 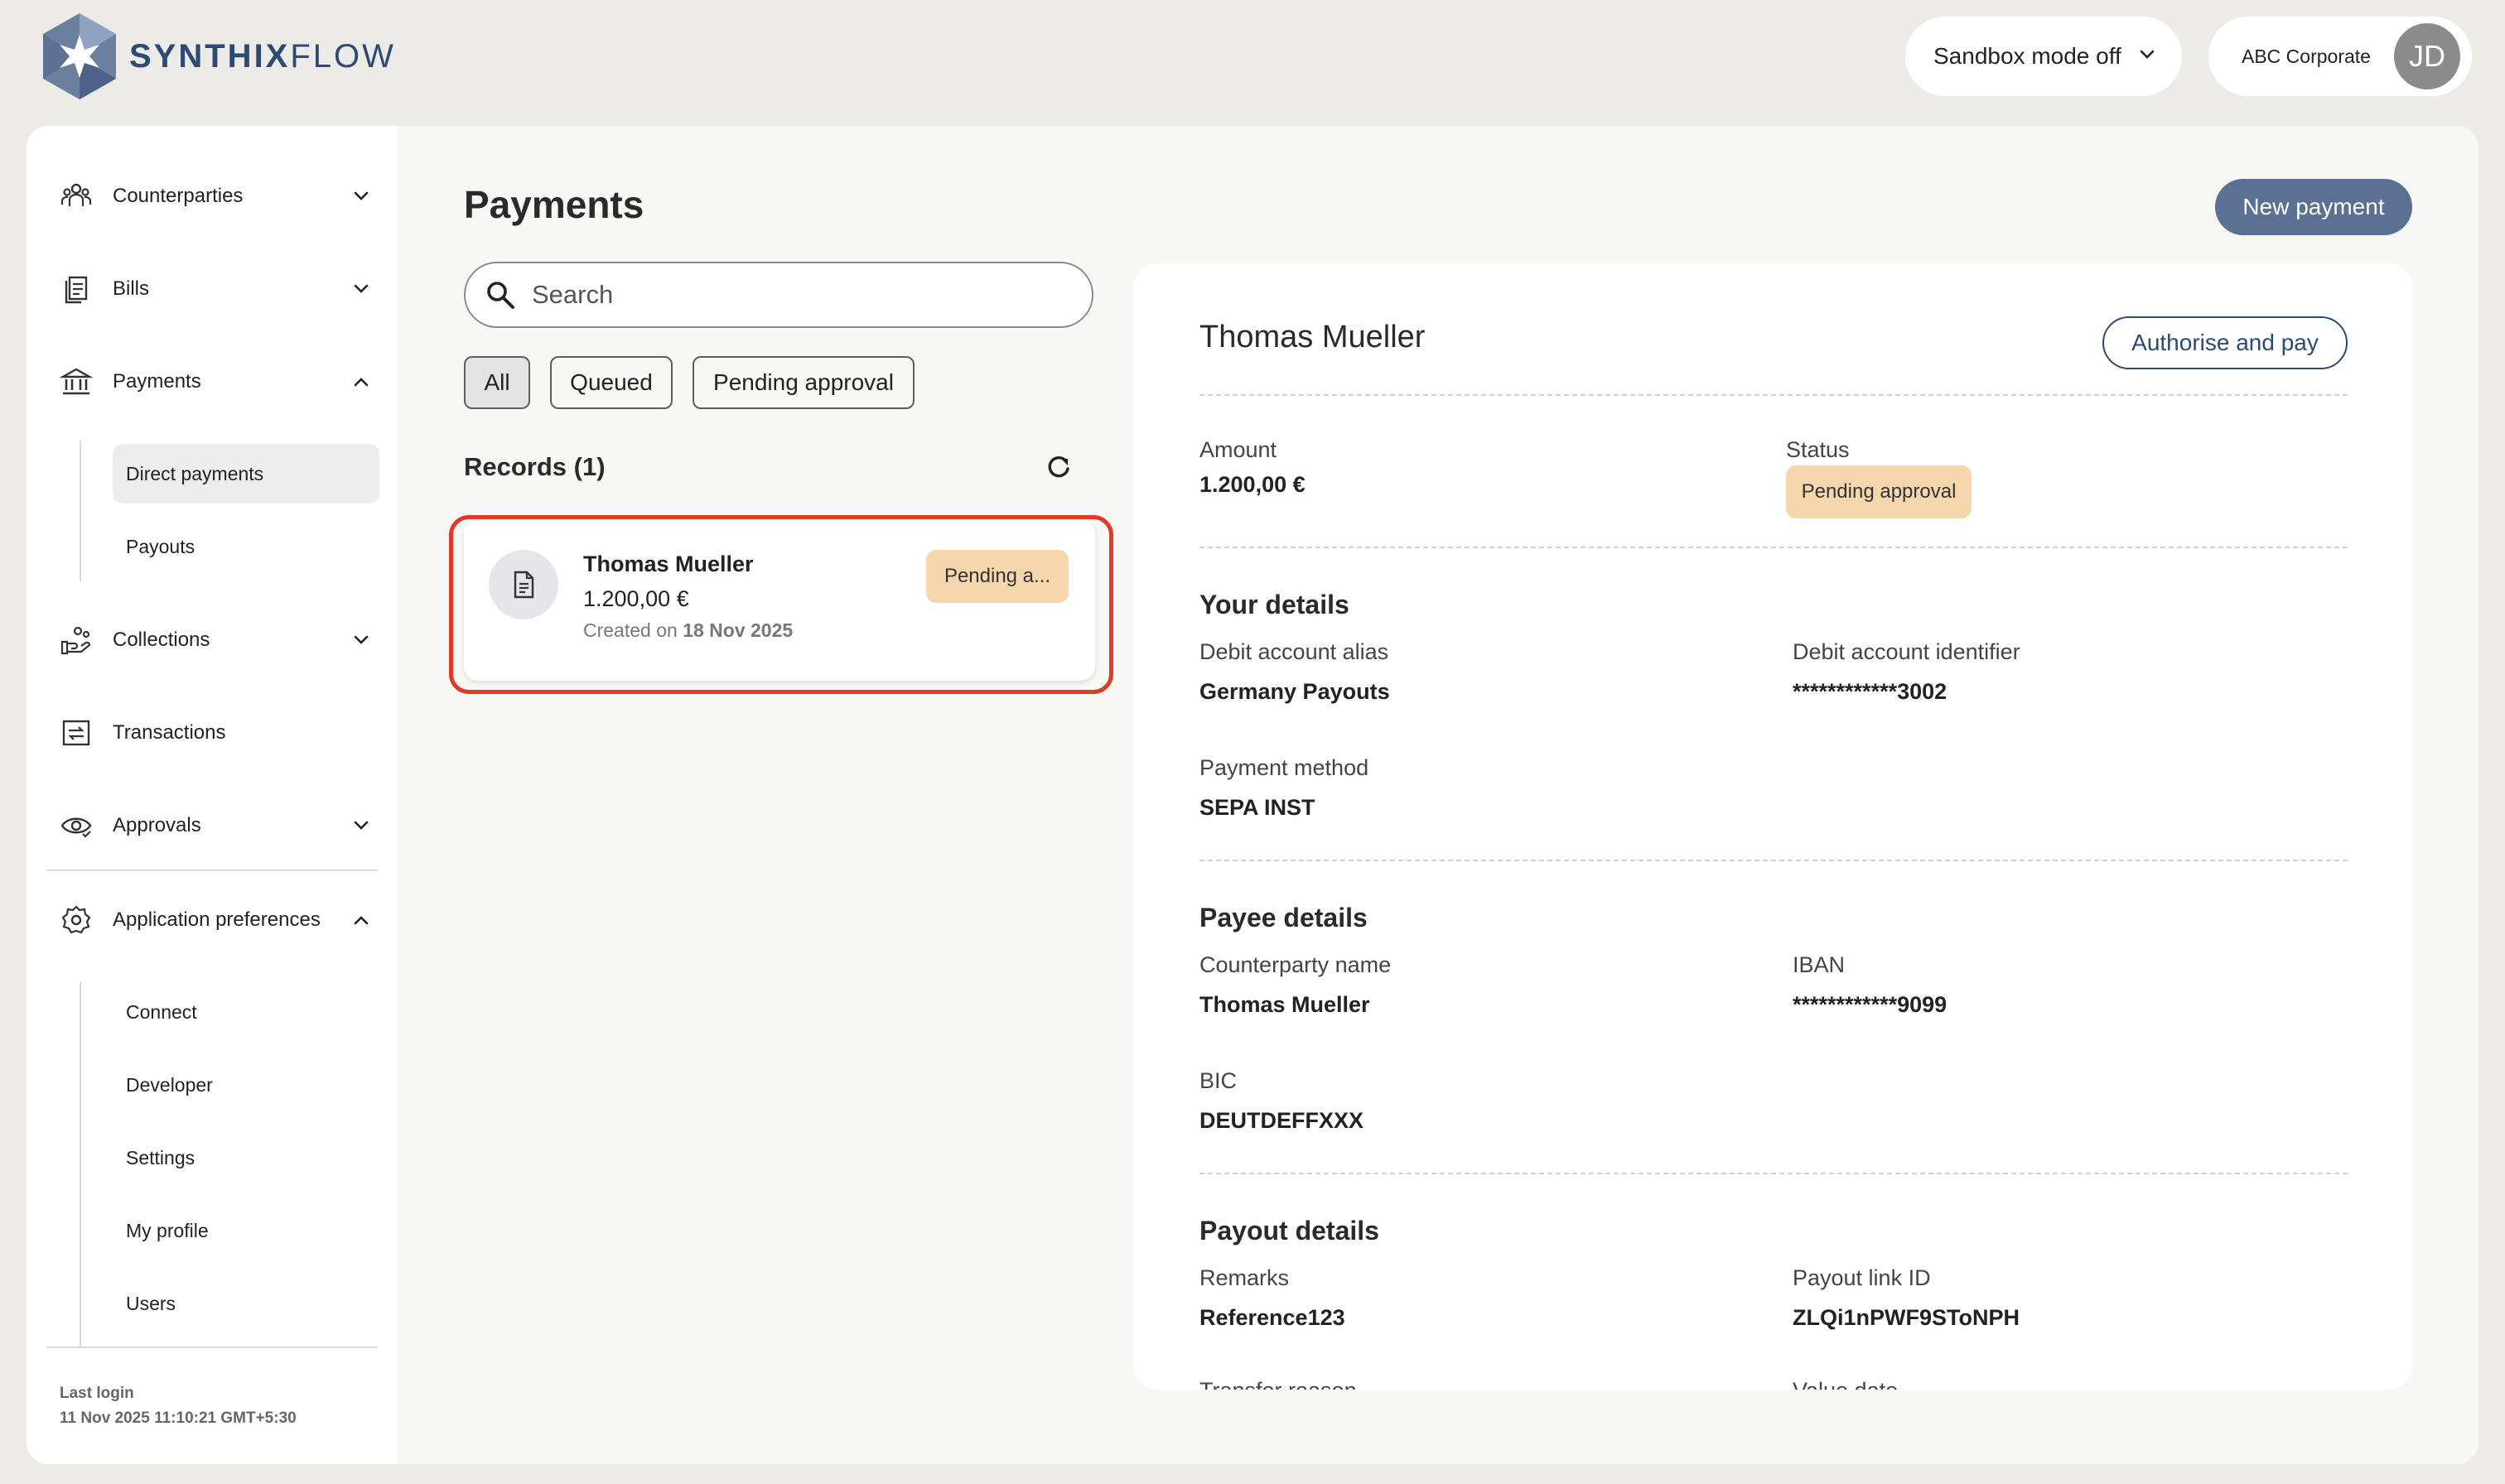 I want to click on sidebar-item-transactions: Transactions, so click(x=225, y=733).